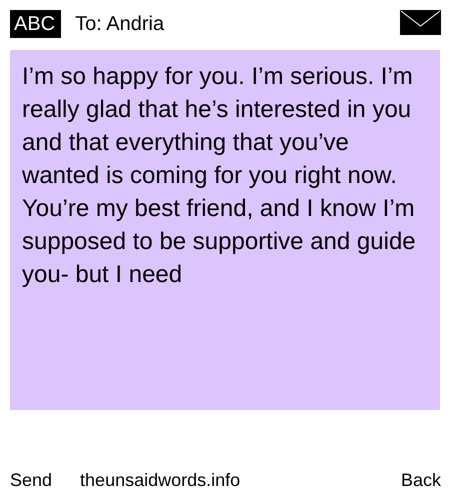  What do you see at coordinates (31, 485) in the screenshot?
I see `send-button: Send` at bounding box center [31, 485].